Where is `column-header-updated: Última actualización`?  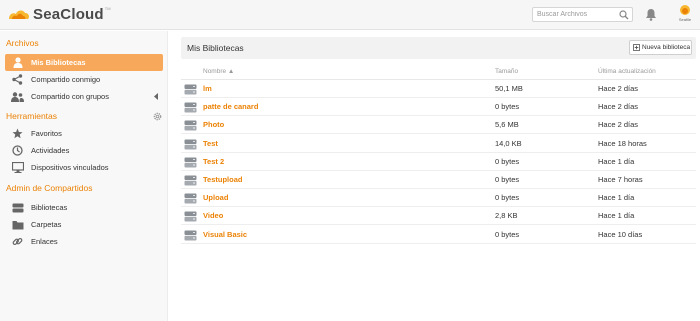
column-header-updated: Última actualización is located at coordinates (627, 71).